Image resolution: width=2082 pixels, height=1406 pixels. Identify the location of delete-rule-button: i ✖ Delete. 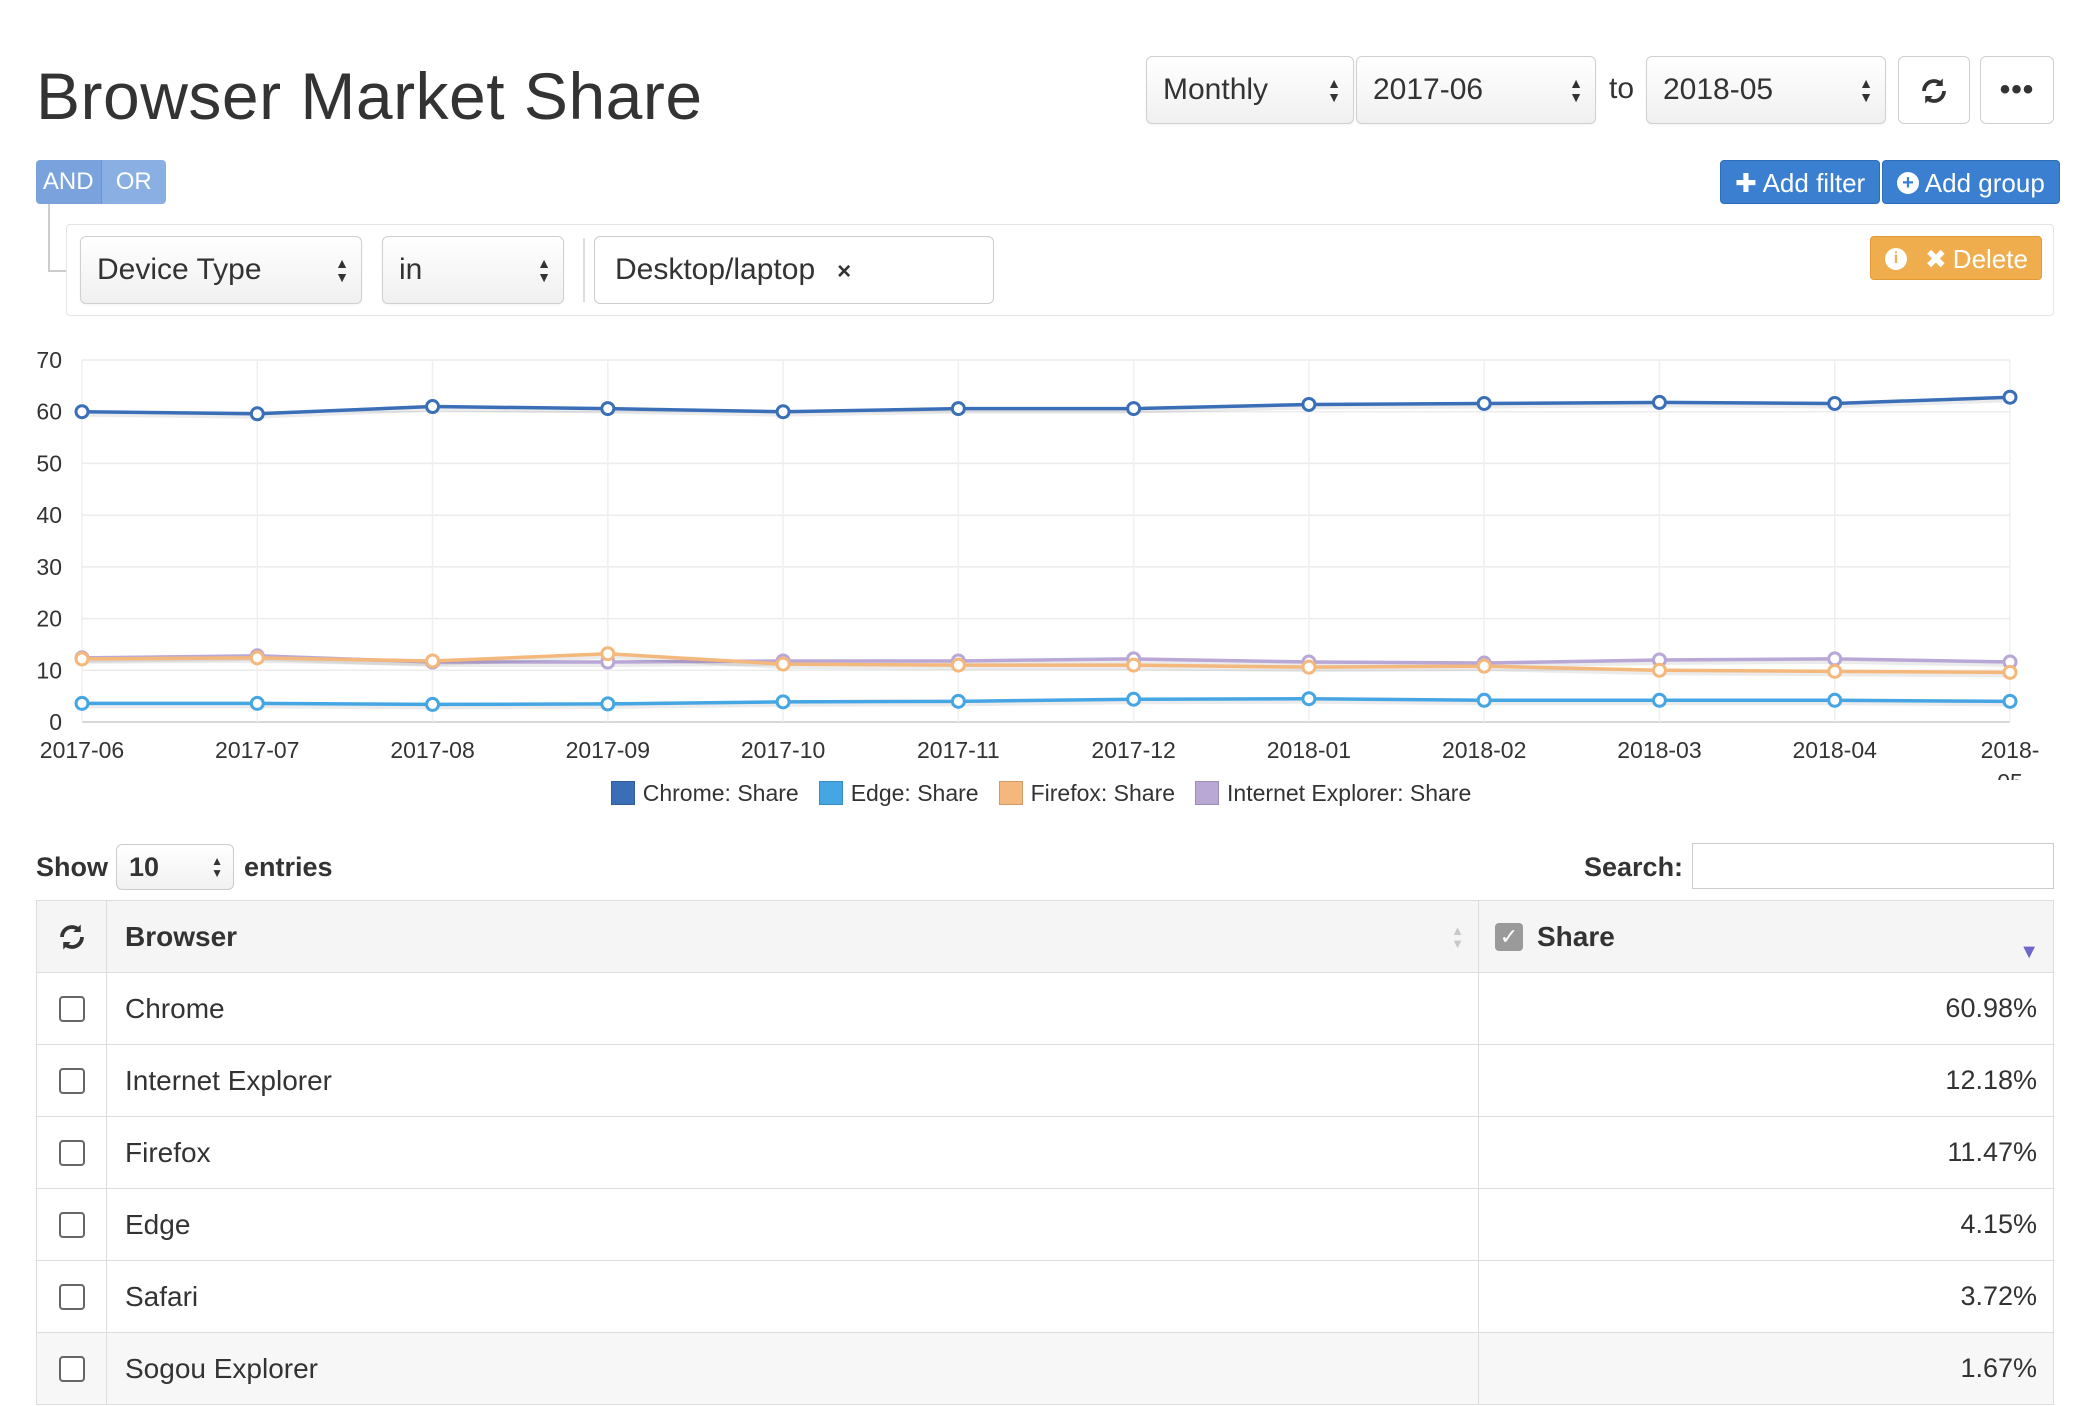
(1956, 258).